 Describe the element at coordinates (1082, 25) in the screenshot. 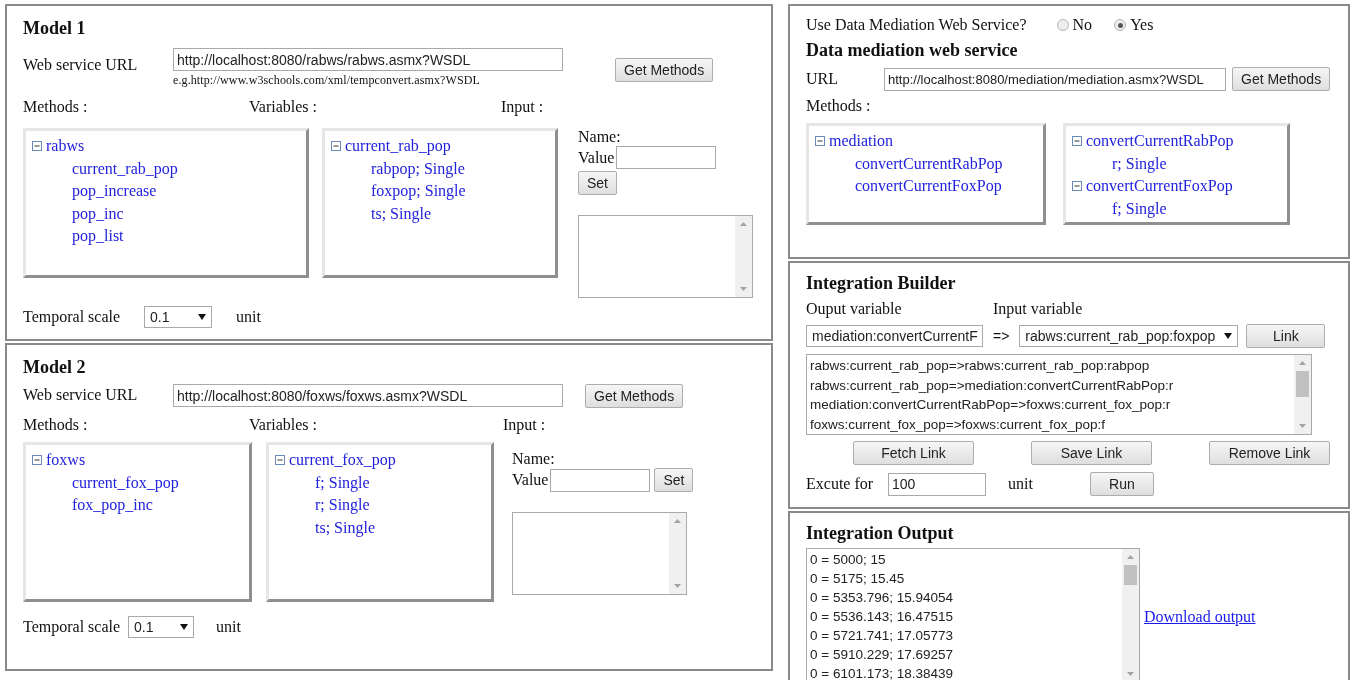

I see `radio-label: No` at that location.